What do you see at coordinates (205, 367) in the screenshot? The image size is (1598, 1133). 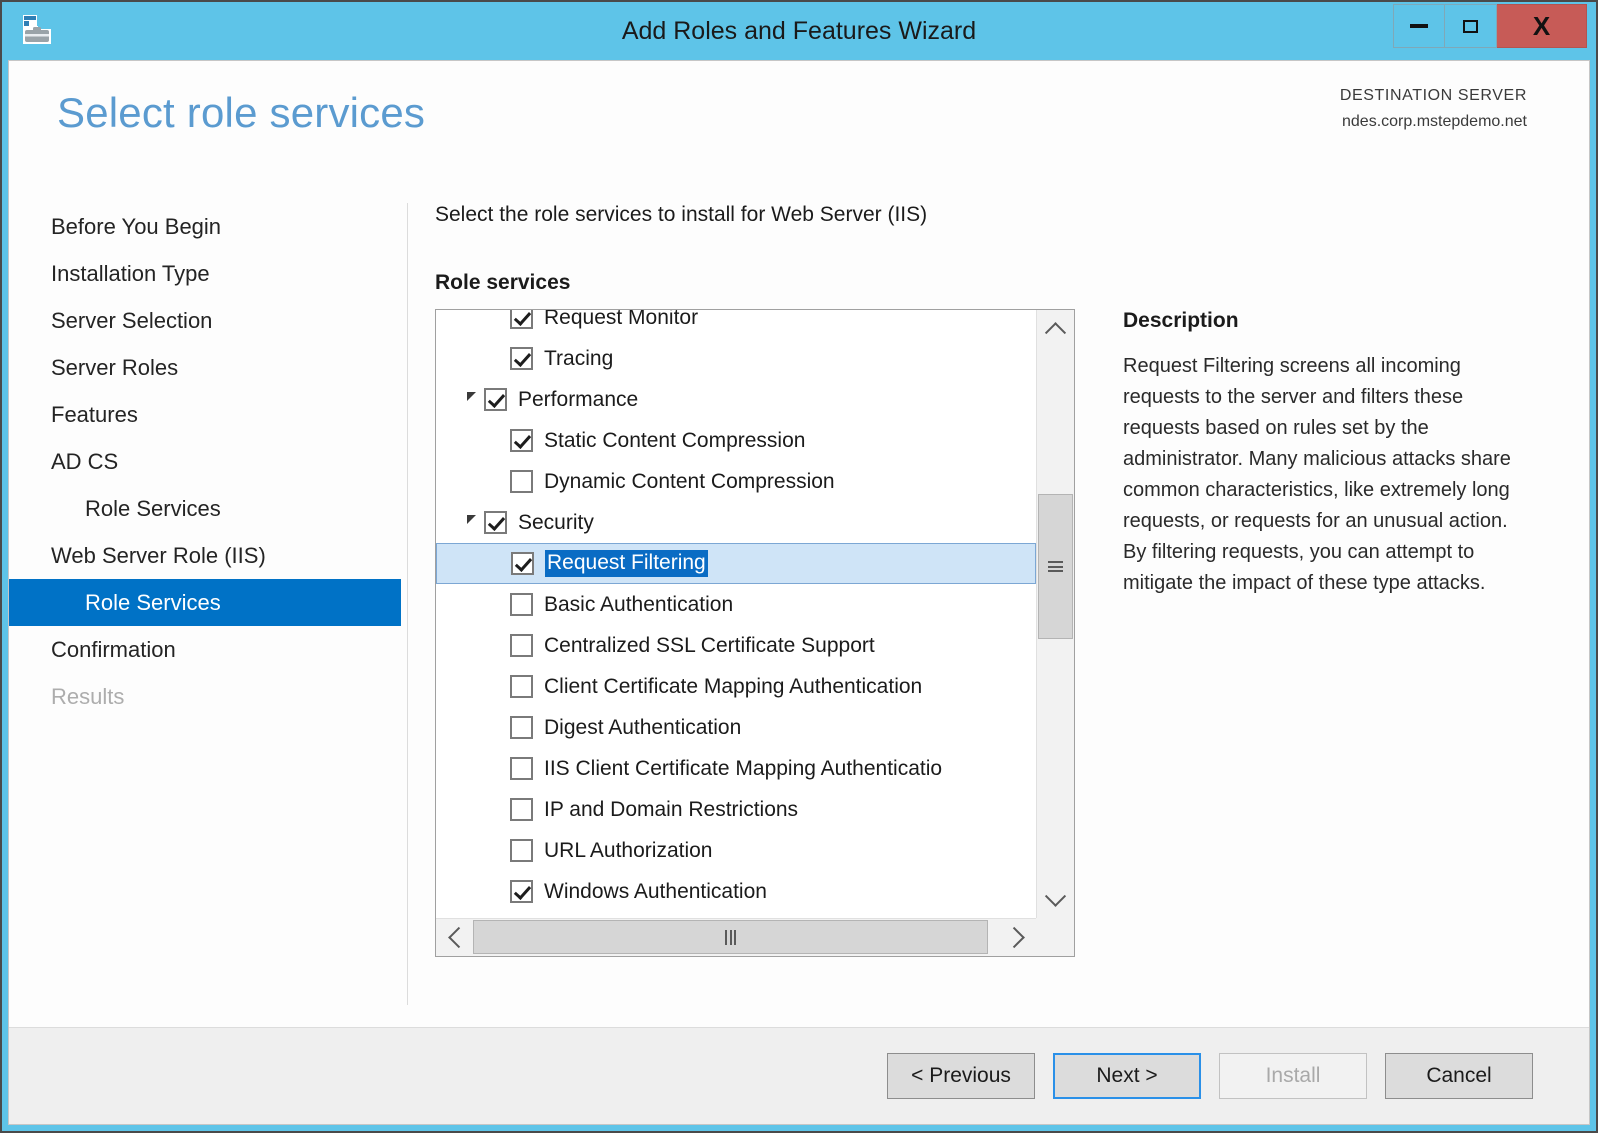 I see `sidebar-item-server-roles: Server Roles` at bounding box center [205, 367].